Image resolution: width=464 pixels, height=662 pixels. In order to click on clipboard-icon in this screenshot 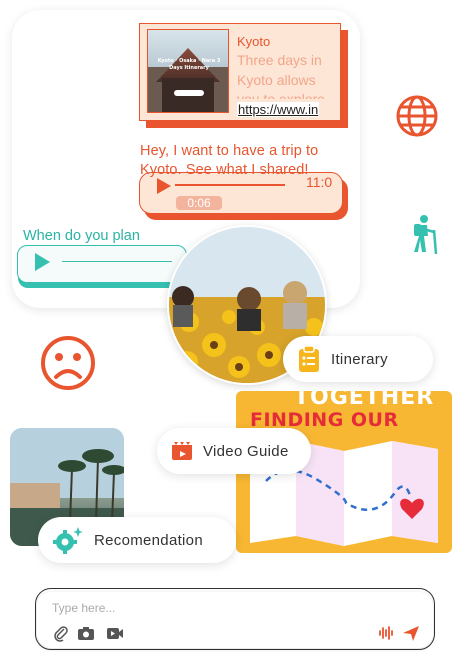, I will do `click(309, 358)`.